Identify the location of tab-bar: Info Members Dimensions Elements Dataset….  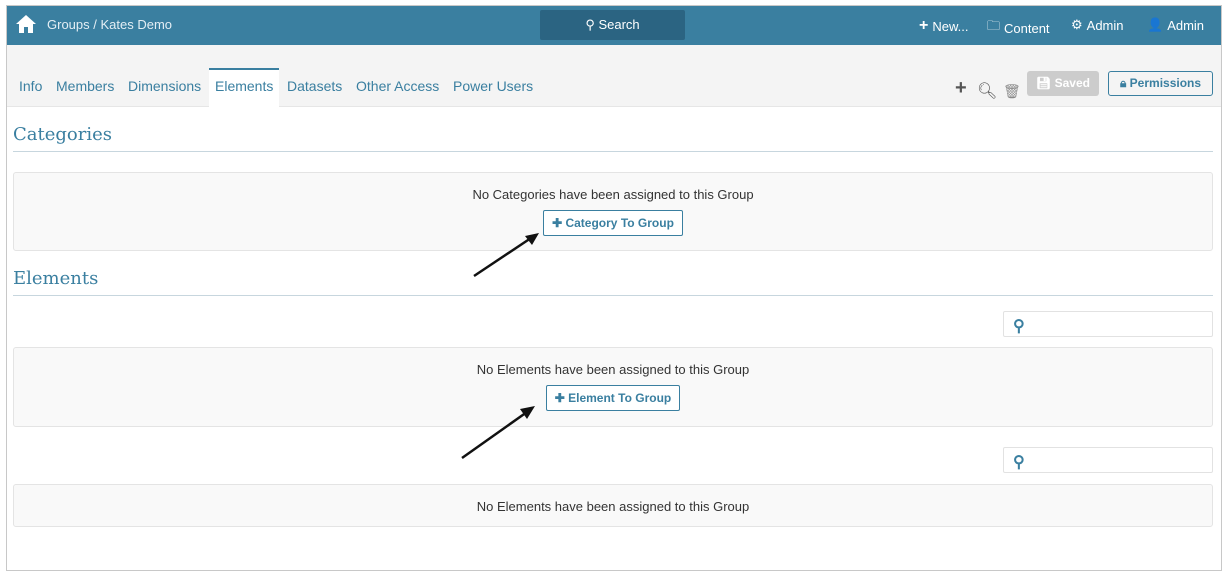
(614, 76).